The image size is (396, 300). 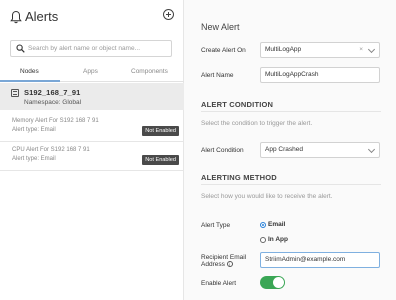 I want to click on condition-select: App Crashed, so click(x=320, y=150).